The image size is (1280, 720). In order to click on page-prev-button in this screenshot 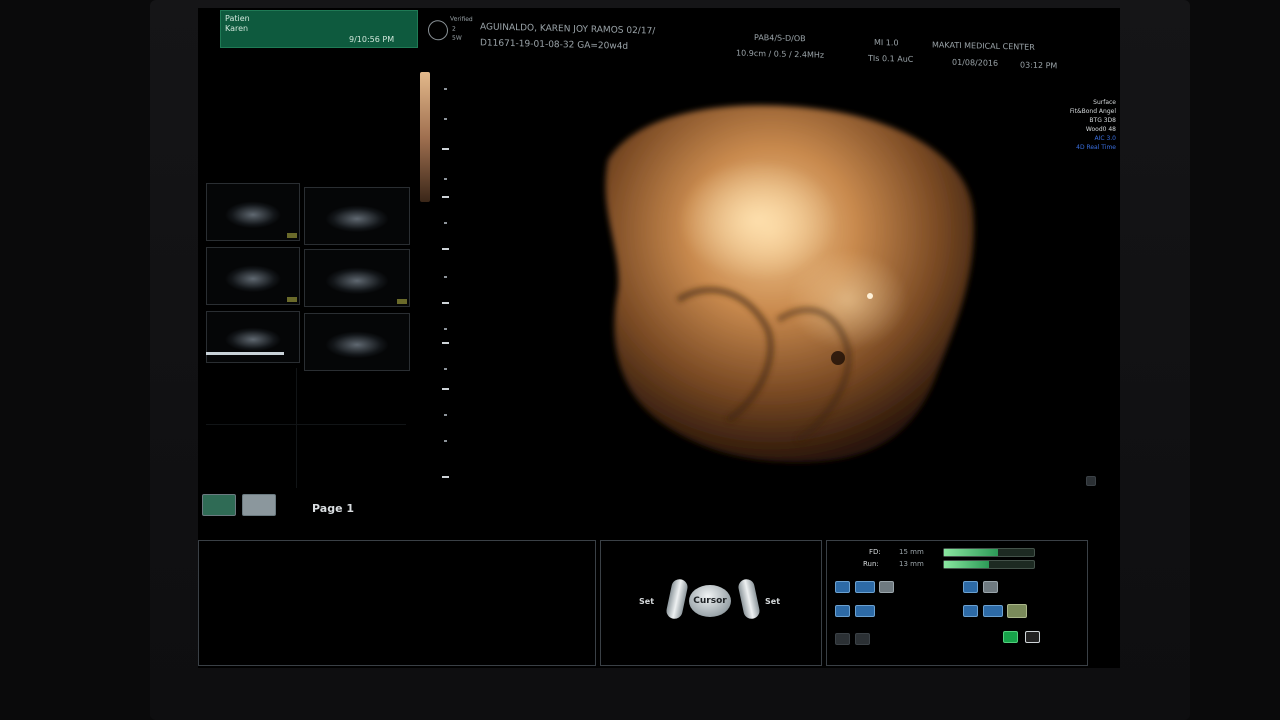, I will do `click(219, 505)`.